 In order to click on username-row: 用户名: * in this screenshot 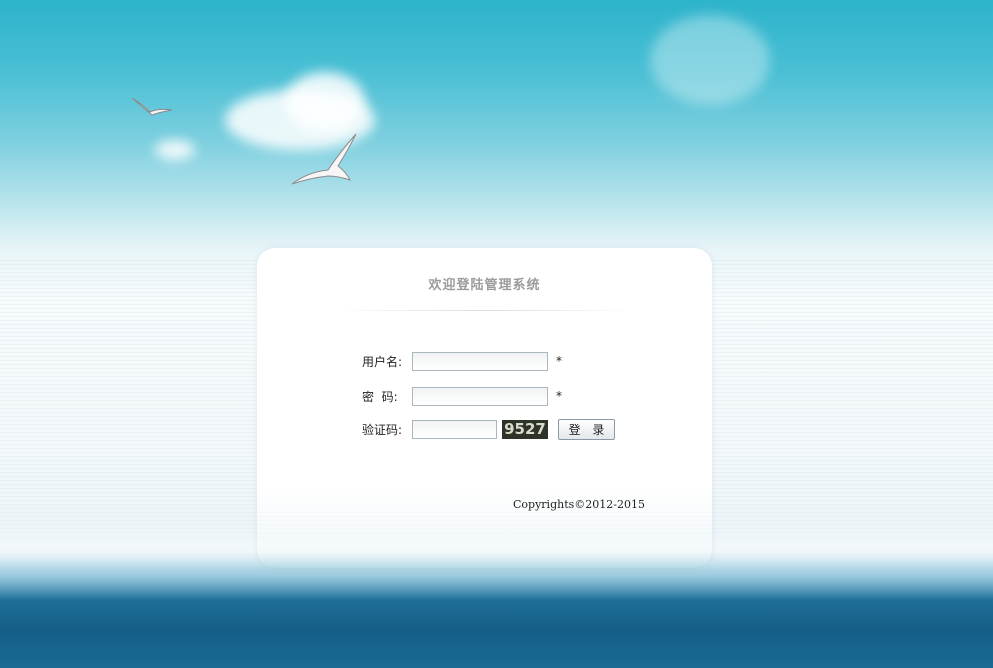, I will do `click(462, 361)`.